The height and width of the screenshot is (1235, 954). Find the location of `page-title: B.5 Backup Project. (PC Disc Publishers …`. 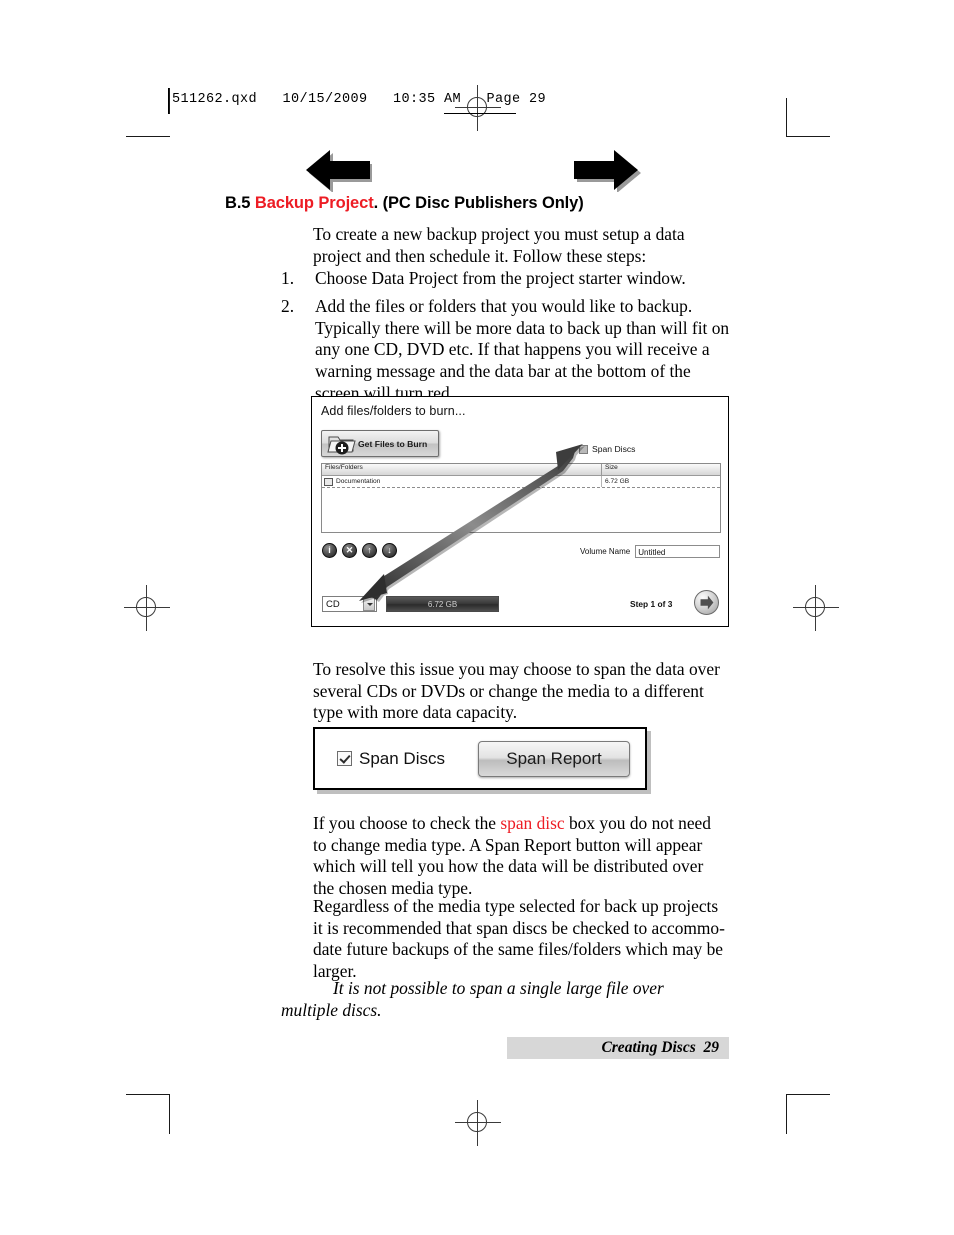

page-title: B.5 Backup Project. (PC Disc Publishers … is located at coordinates (404, 203).